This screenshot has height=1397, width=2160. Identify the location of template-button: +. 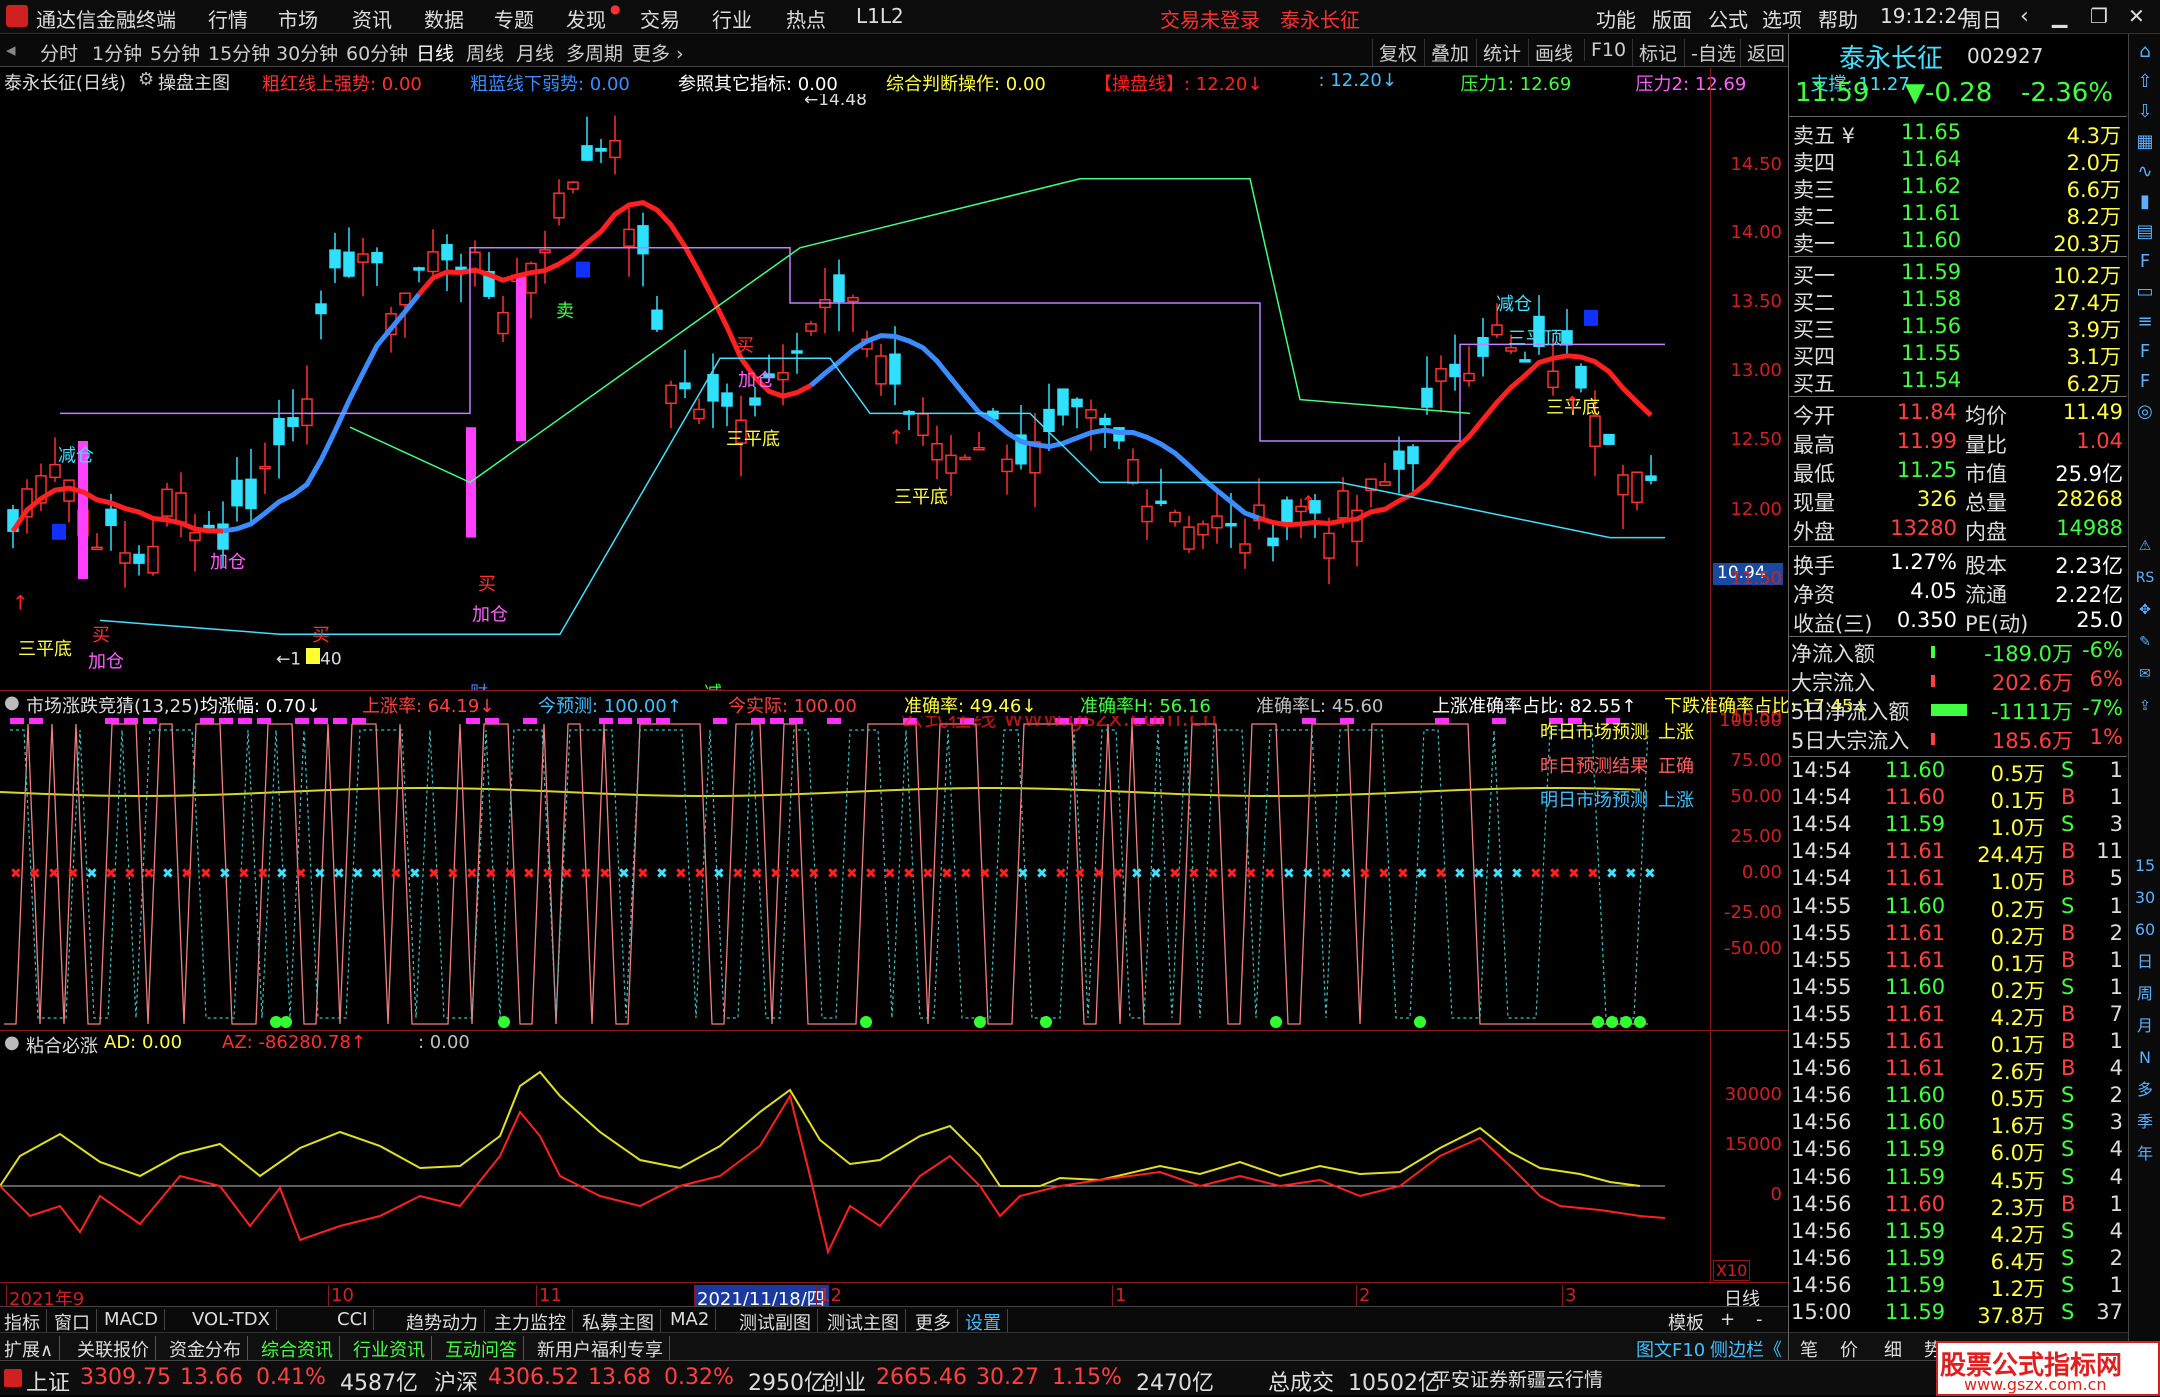
(1727, 1319).